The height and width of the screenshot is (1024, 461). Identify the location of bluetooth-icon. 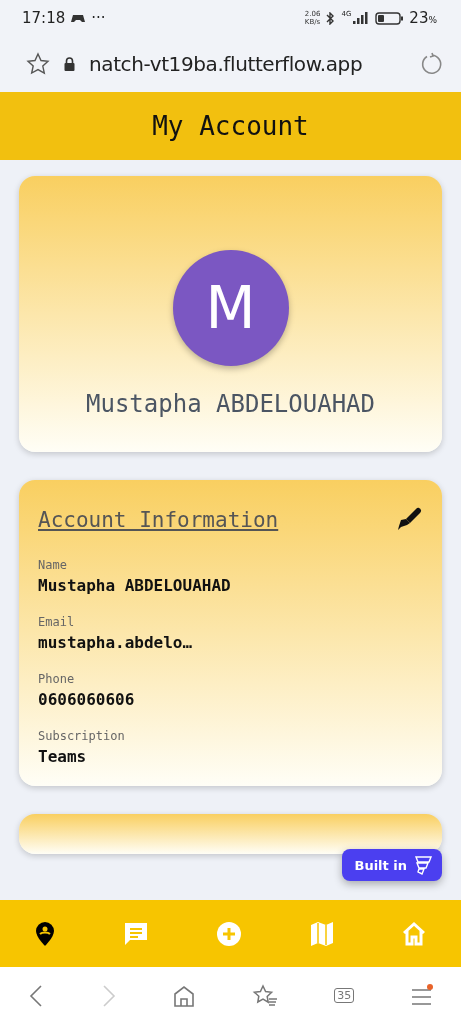
(331, 18).